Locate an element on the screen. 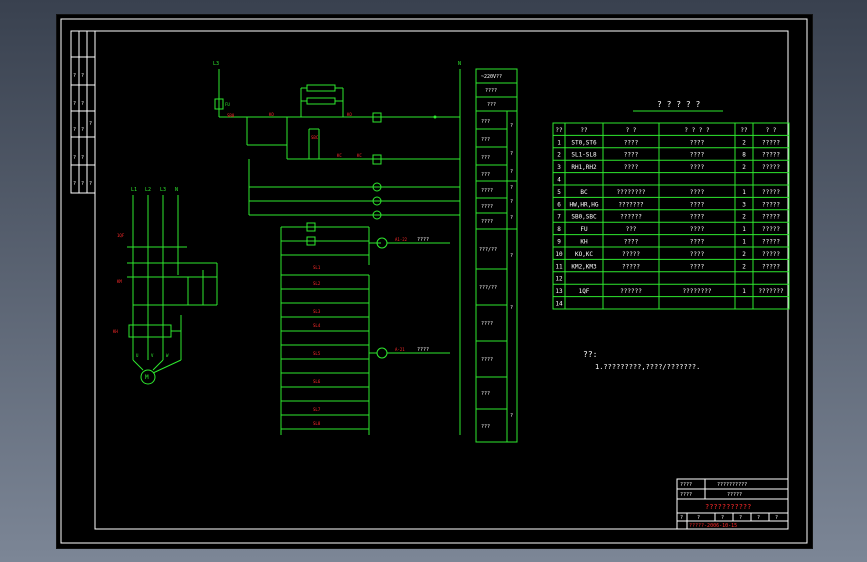 This screenshot has height=562, width=867. notes-heading: ??: is located at coordinates (590, 354).